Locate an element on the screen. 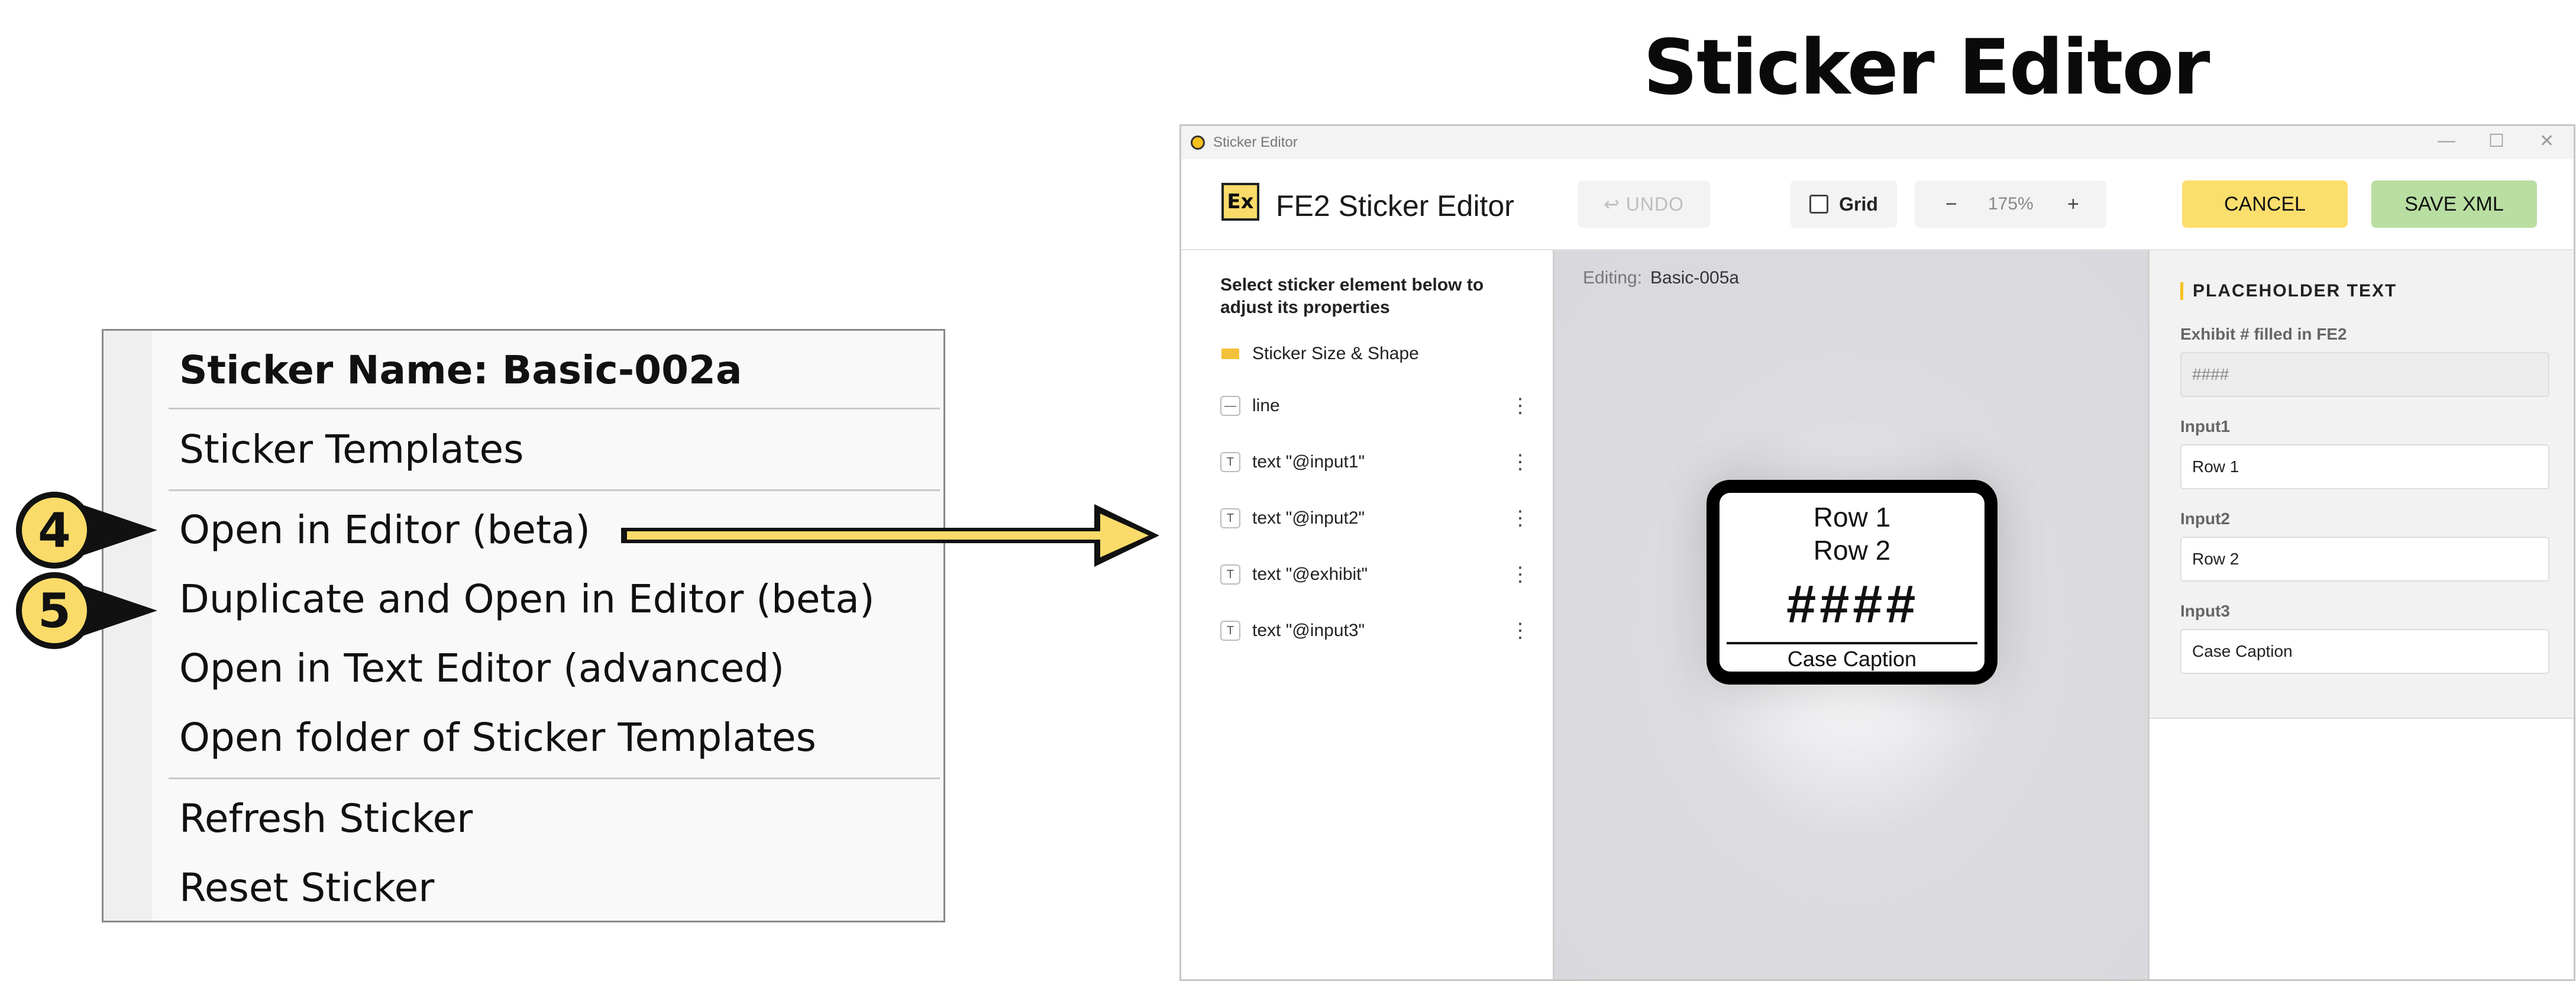 Image resolution: width=2576 pixels, height=981 pixels. app-icon is located at coordinates (1198, 142).